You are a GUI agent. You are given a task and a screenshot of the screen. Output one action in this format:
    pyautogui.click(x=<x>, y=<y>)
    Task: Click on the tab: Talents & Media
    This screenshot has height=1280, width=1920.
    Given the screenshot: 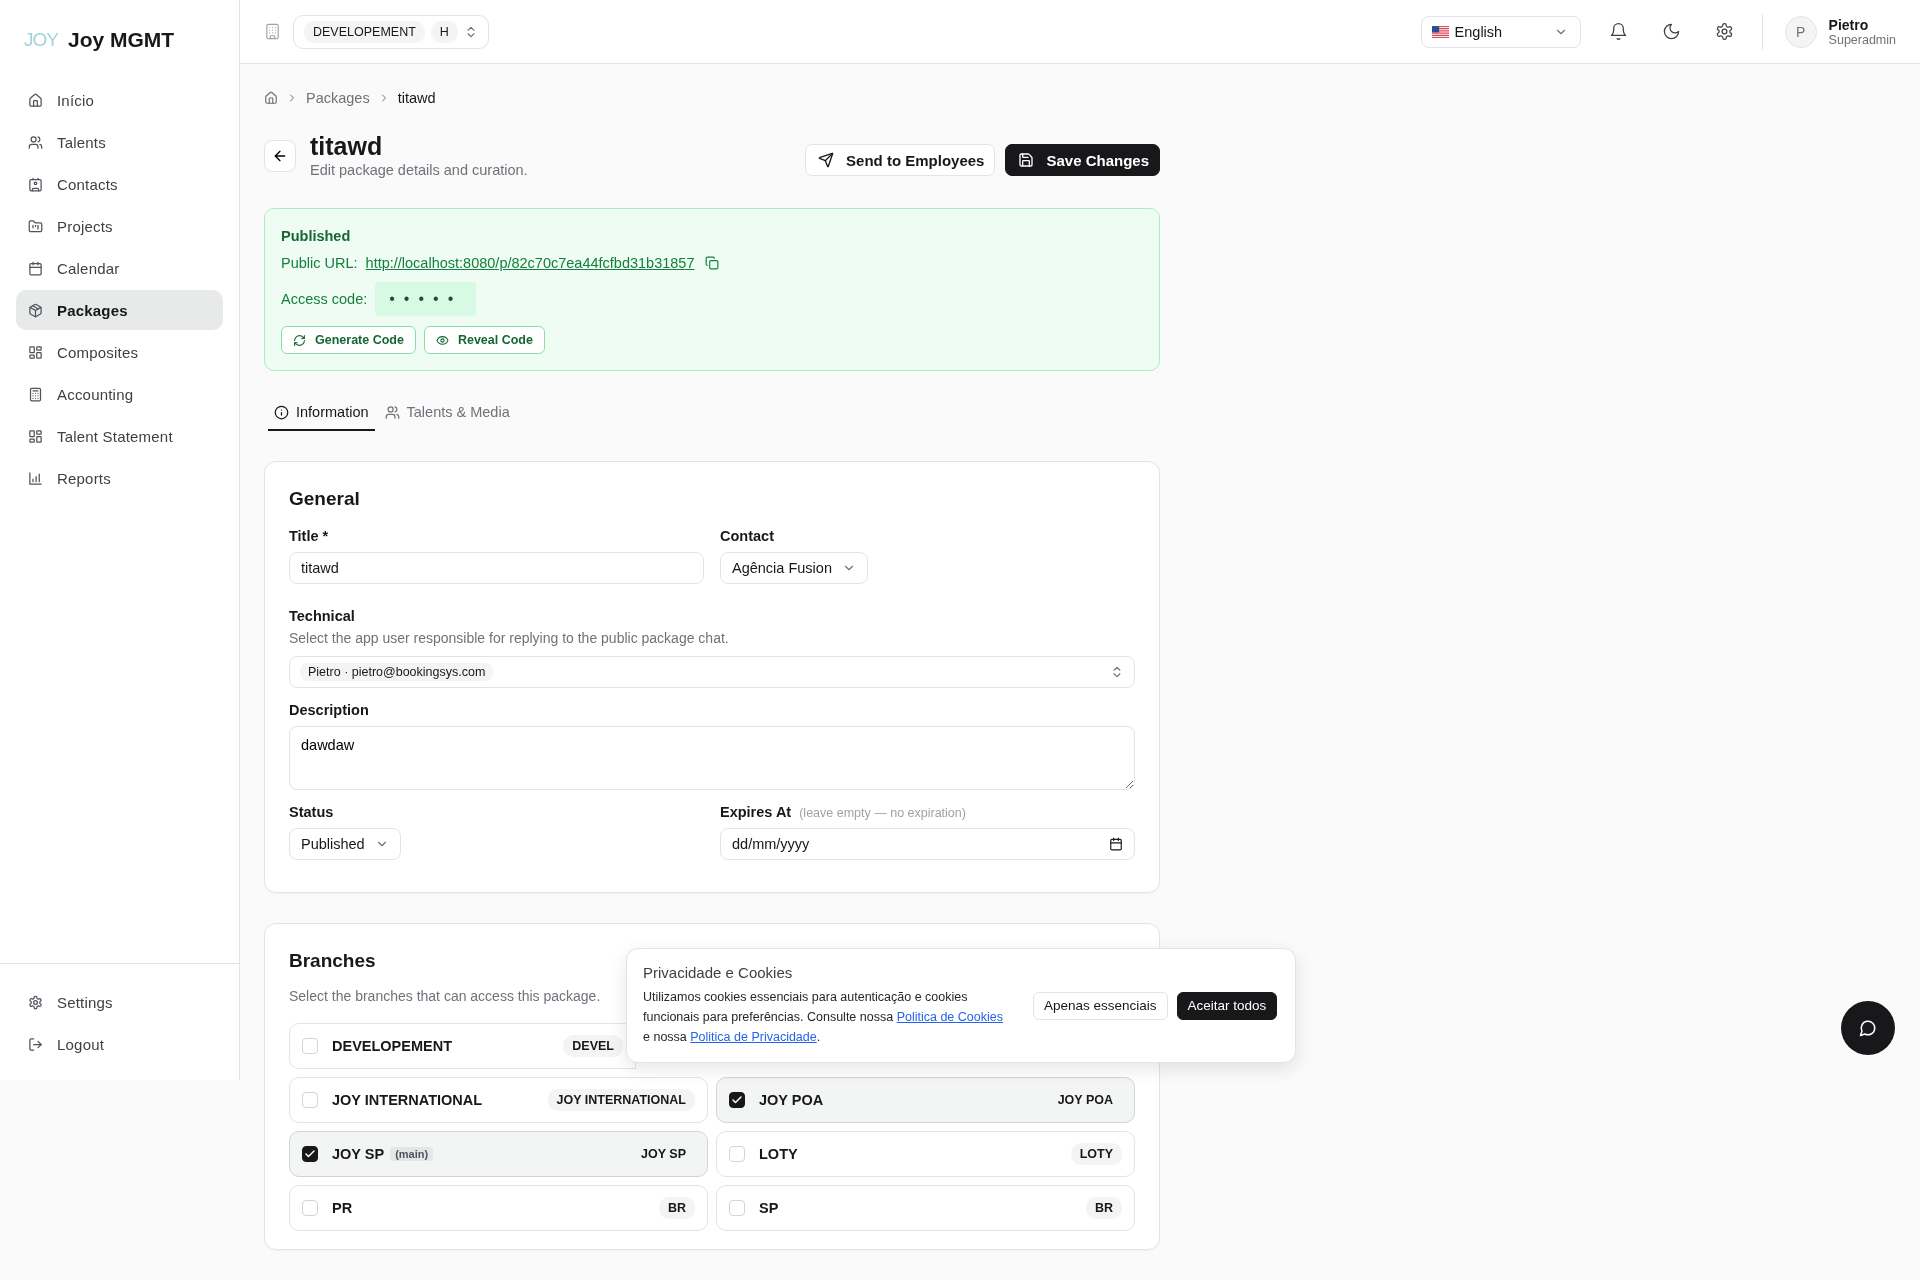 What is the action you would take?
    pyautogui.click(x=447, y=413)
    